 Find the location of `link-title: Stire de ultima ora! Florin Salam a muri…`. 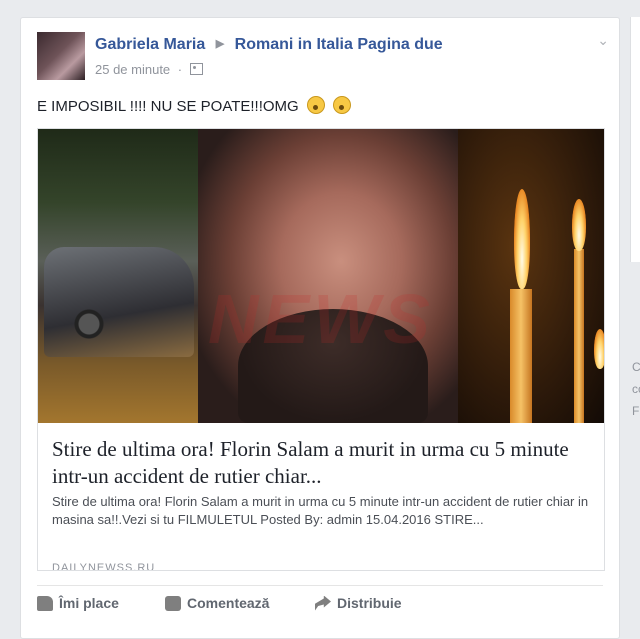

link-title: Stire de ultima ora! Florin Salam a muri… is located at coordinates (322, 463).